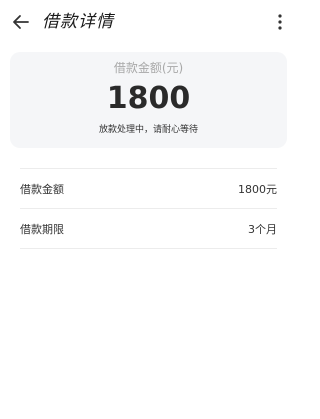 The height and width of the screenshot is (419, 320). What do you see at coordinates (148, 188) in the screenshot?
I see `detail-row-amount: 借款金额 1800元` at bounding box center [148, 188].